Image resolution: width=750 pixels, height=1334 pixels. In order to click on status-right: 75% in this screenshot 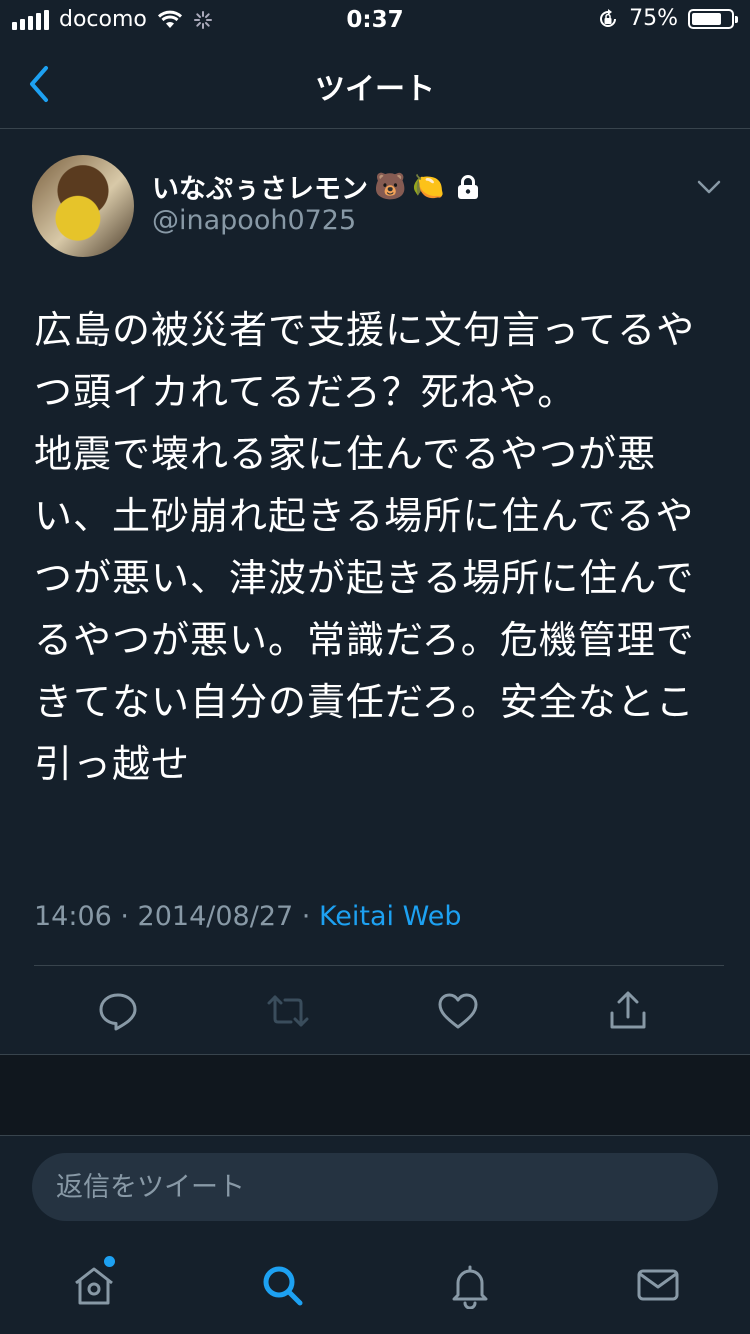, I will do `click(667, 18)`.